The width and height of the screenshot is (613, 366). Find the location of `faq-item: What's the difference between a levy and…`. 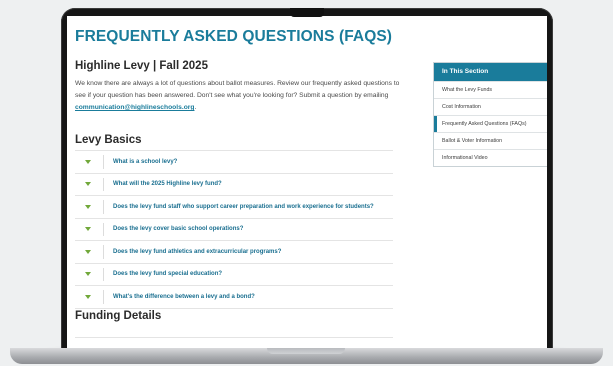

faq-item: What's the difference between a levy and… is located at coordinates (234, 297).